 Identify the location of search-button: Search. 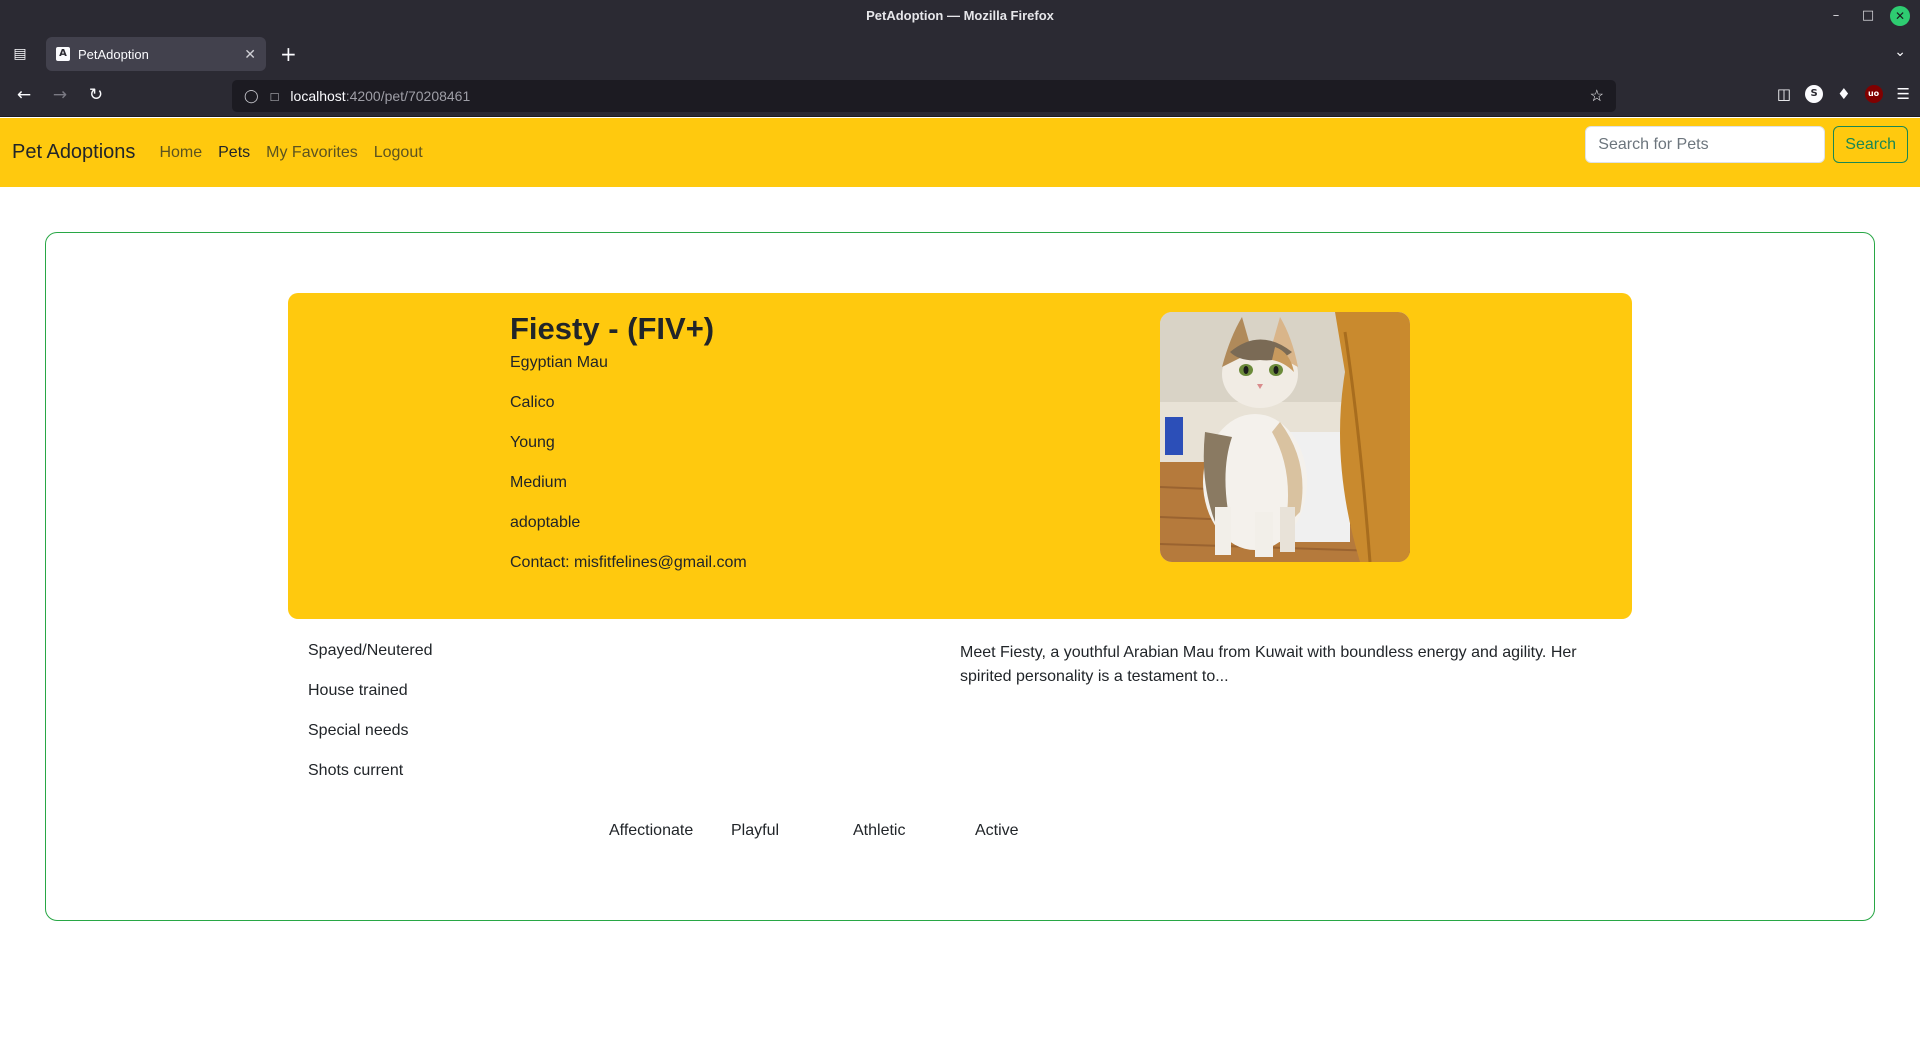
(1870, 144).